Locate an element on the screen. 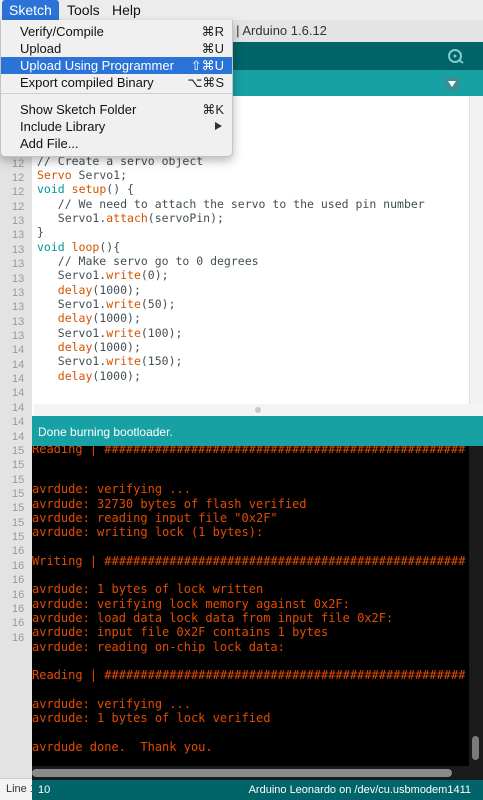 Image resolution: width=483 pixels, height=800 pixels. code-line: void loop(){ is located at coordinates (79, 247).